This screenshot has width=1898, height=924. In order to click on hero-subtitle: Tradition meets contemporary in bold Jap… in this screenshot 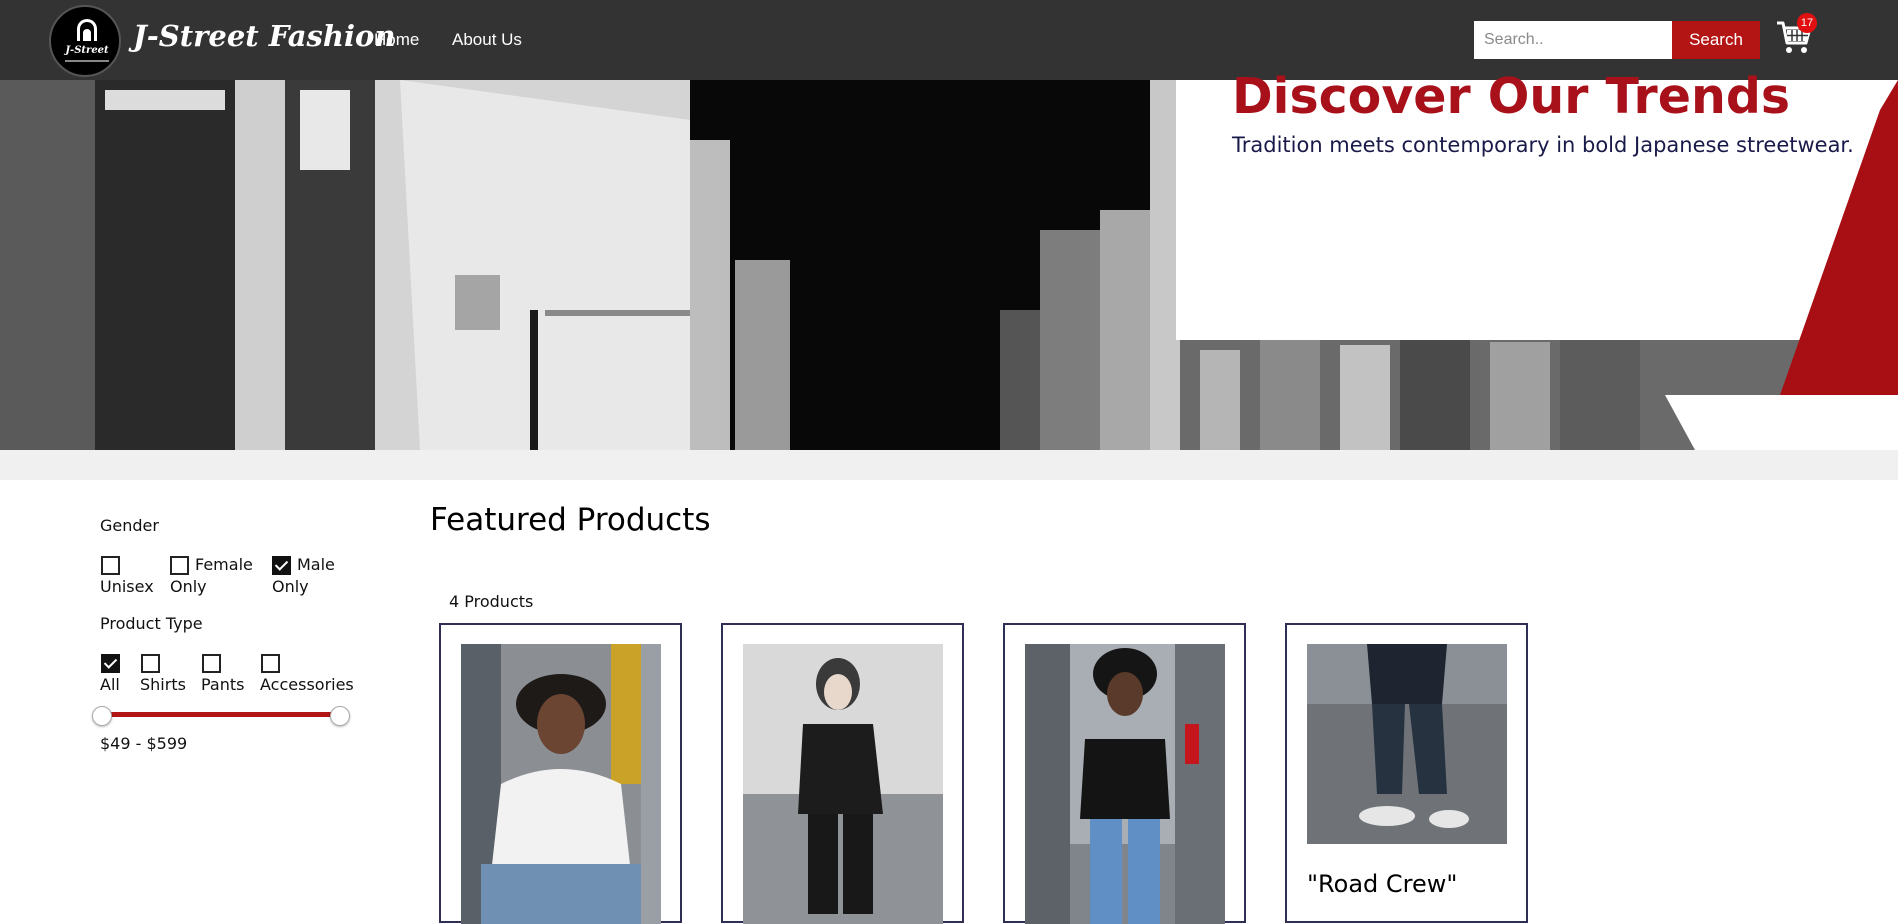, I will do `click(1543, 145)`.